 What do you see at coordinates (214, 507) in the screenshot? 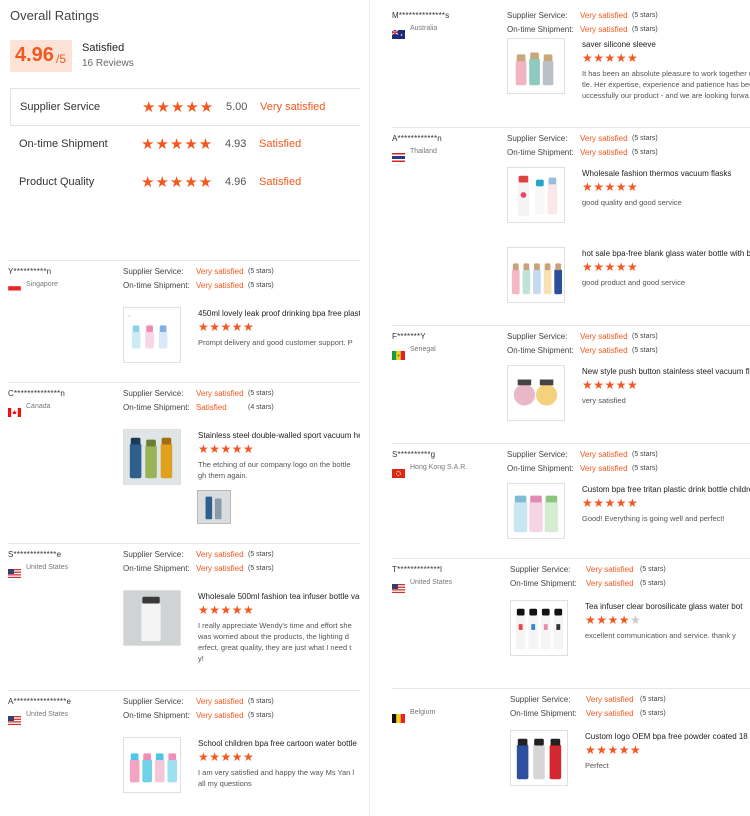
I see `review-photo-thumbnail` at bounding box center [214, 507].